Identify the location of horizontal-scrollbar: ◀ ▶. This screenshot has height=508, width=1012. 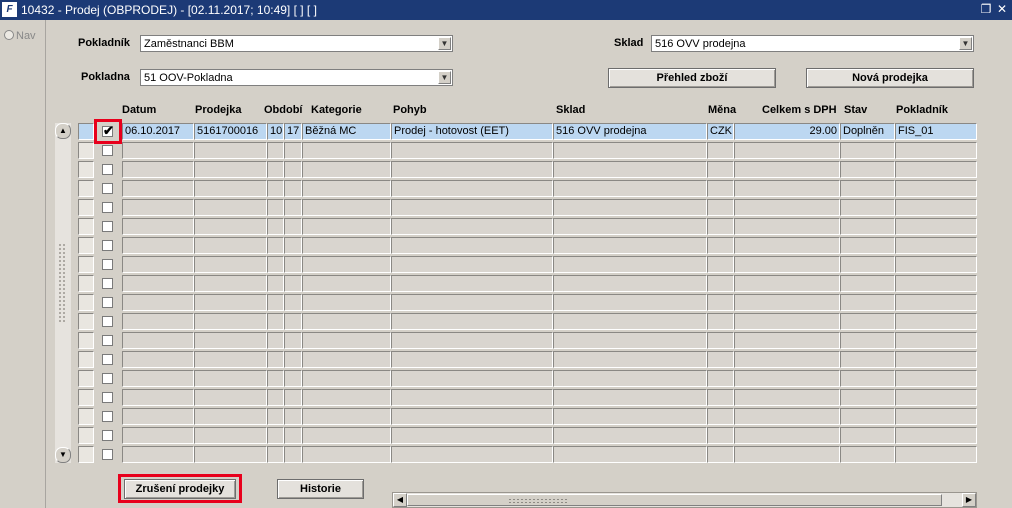
(684, 500).